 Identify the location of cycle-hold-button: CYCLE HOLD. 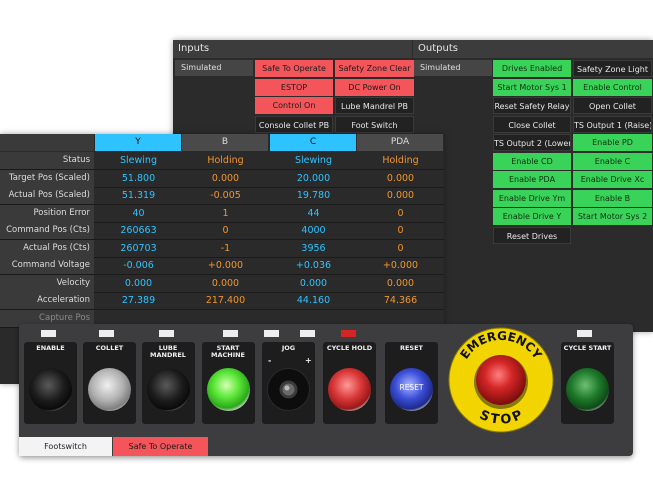
(349, 383).